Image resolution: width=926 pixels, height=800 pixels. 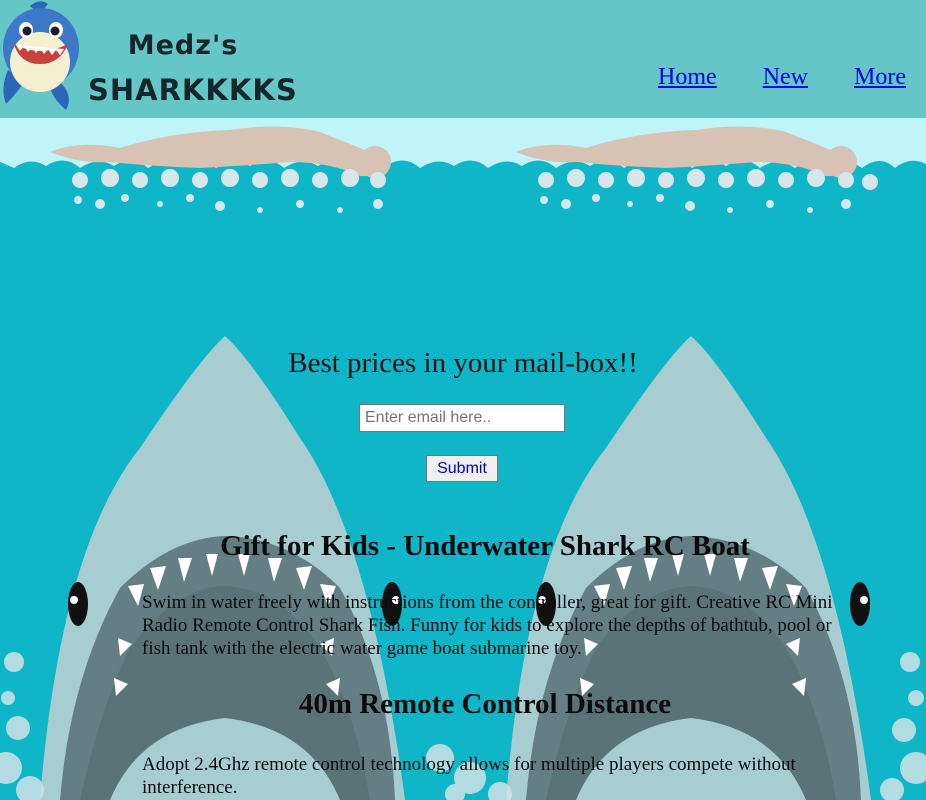 I want to click on main-nav: Home New More, so click(x=759, y=77).